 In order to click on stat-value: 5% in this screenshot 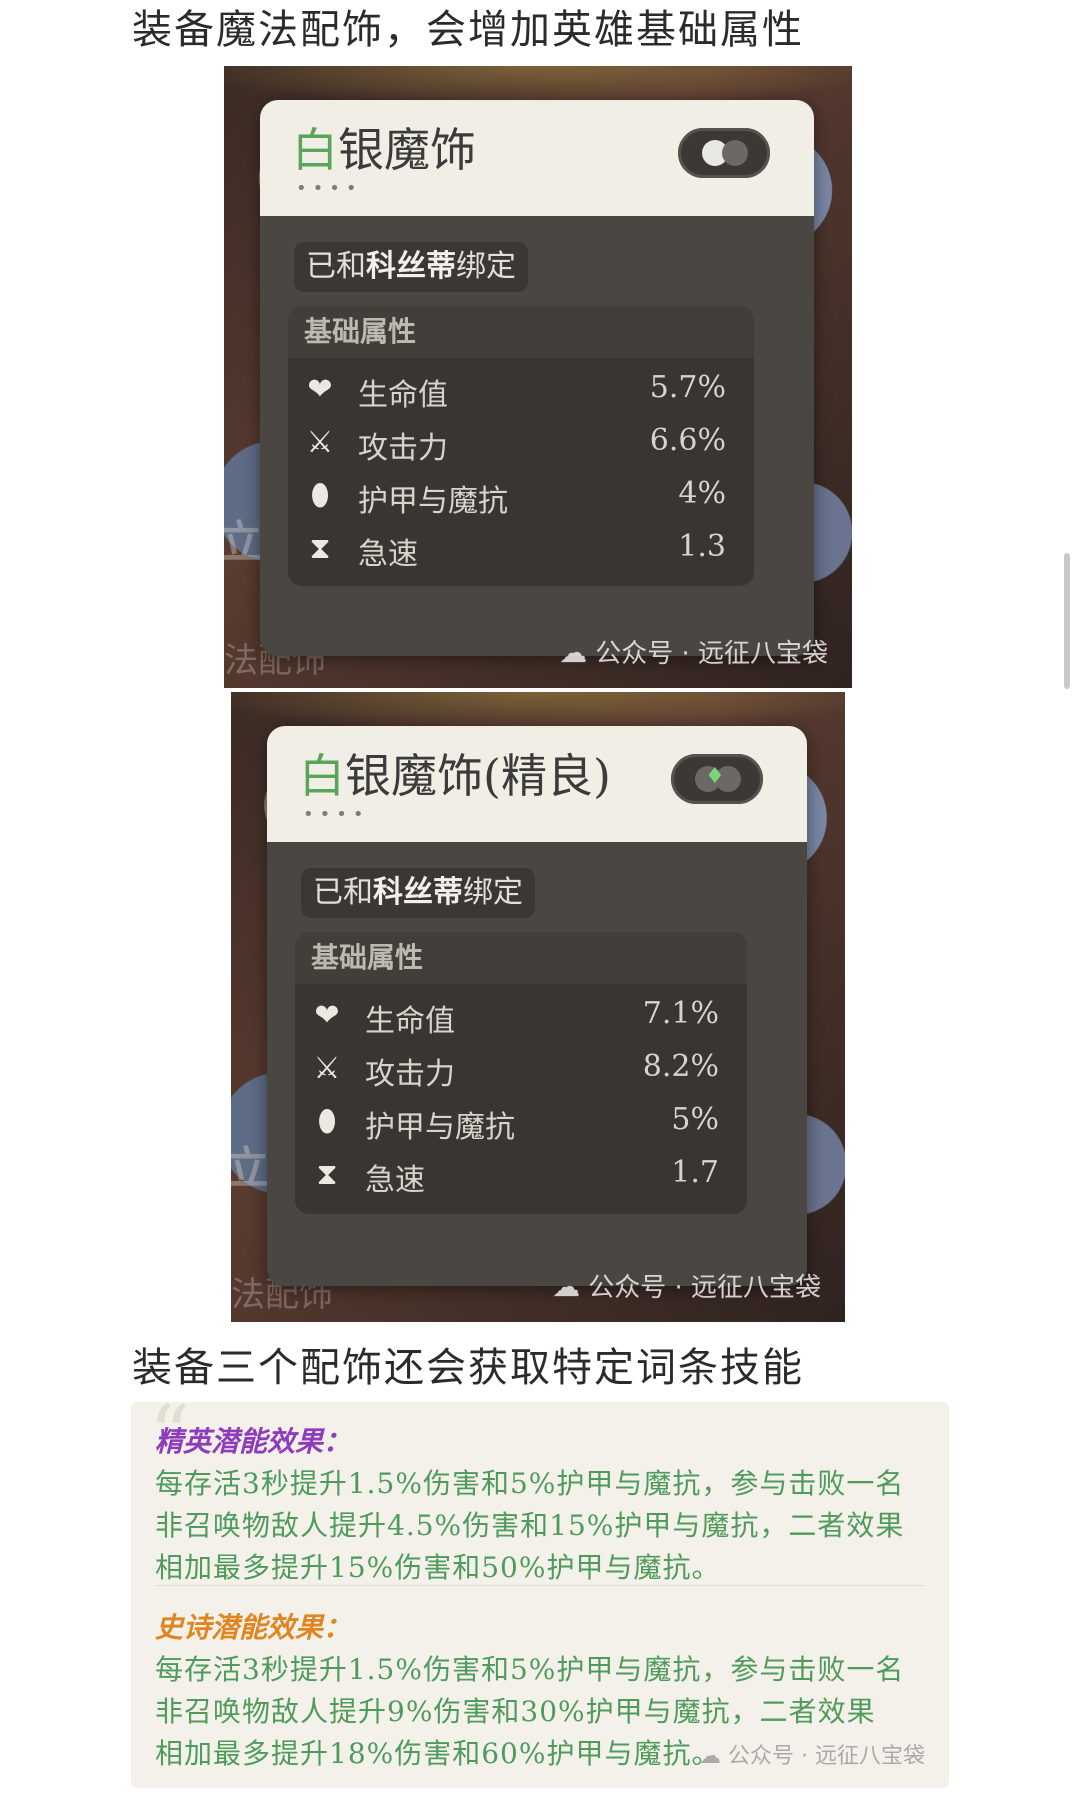, I will do `click(695, 1119)`.